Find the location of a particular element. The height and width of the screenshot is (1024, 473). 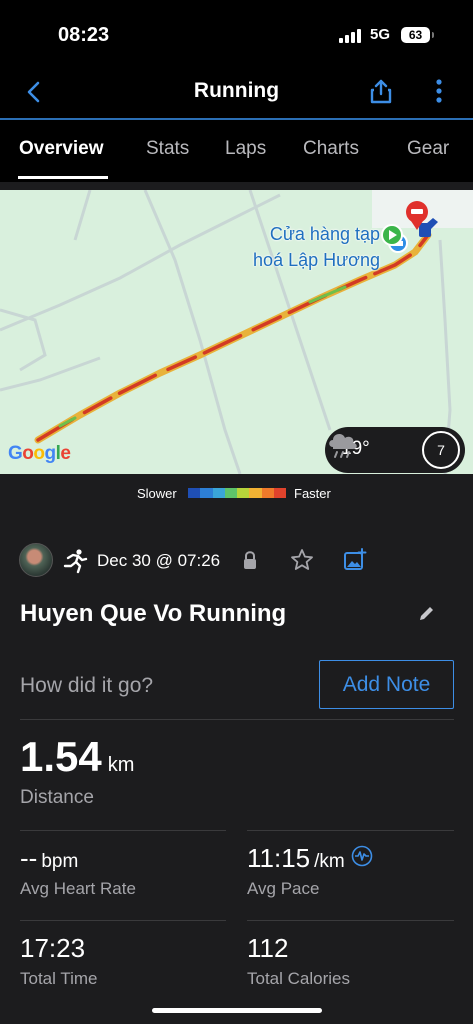

battery-indicator: 63 is located at coordinates (417, 35).